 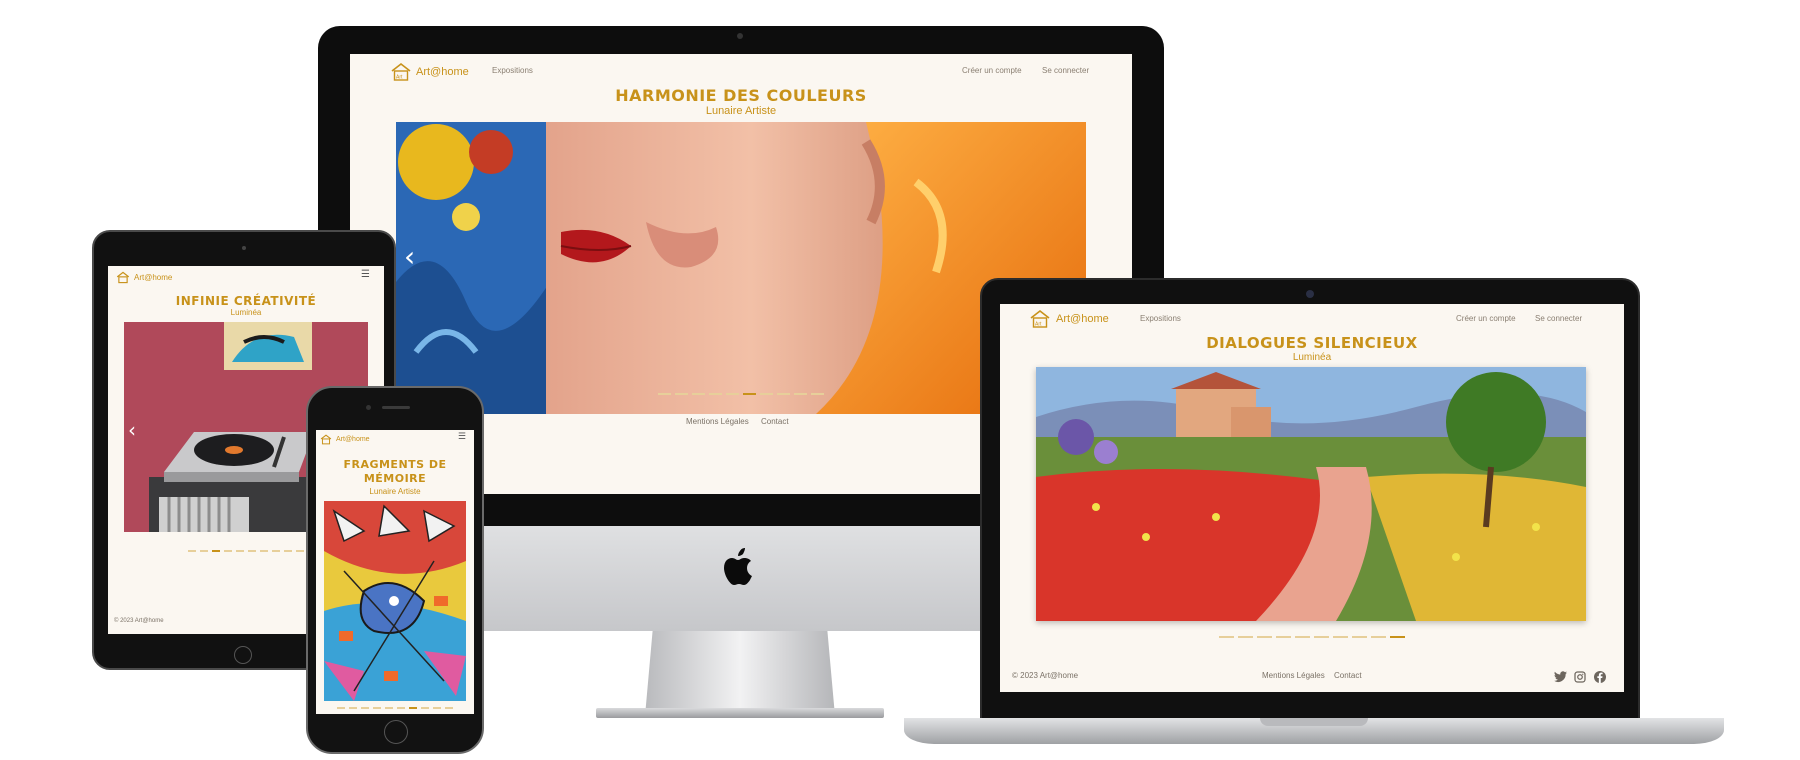 I want to click on exhibition-title: DIALOGUES SILENCIEUX, so click(x=1312, y=343).